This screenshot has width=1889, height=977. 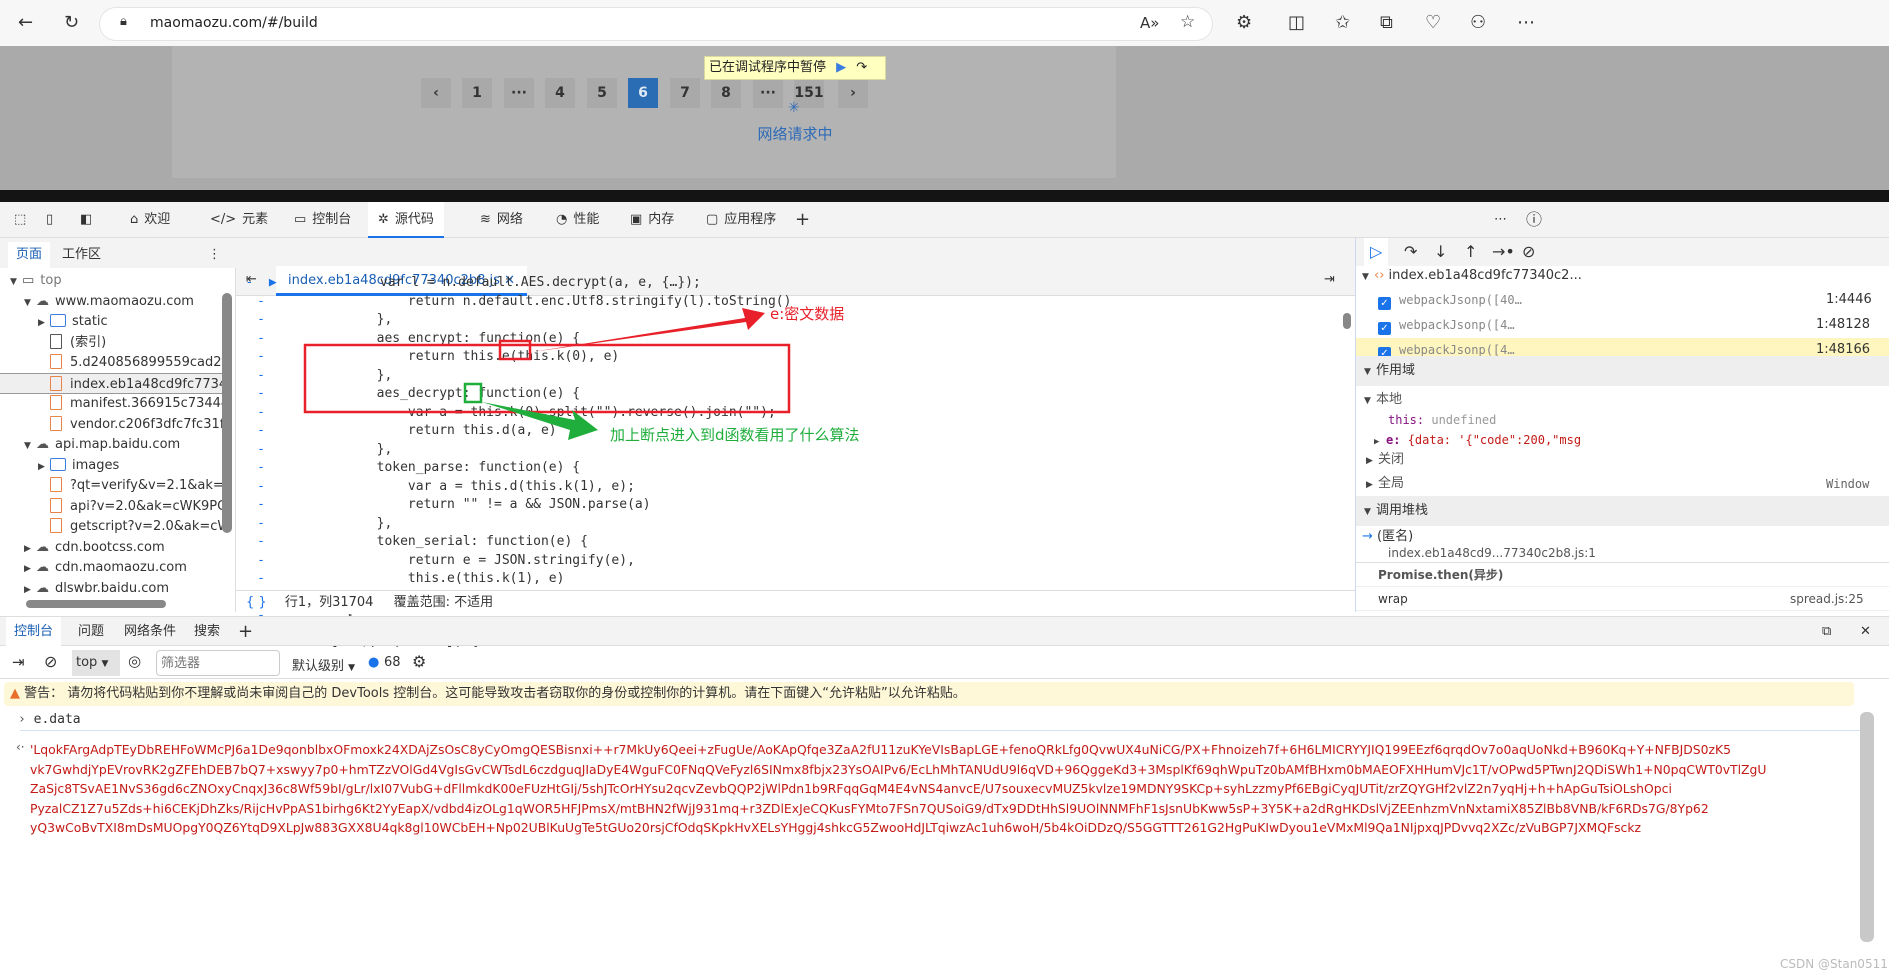 What do you see at coordinates (91, 631) in the screenshot?
I see `drawer-tab: 问题` at bounding box center [91, 631].